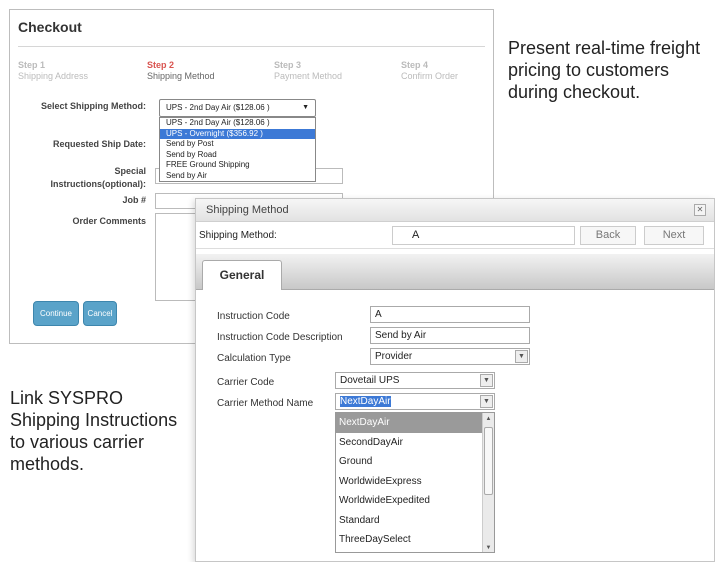 This screenshot has width=715, height=562. What do you see at coordinates (237, 165) in the screenshot?
I see `shipping-option: FREE Ground Shipping` at bounding box center [237, 165].